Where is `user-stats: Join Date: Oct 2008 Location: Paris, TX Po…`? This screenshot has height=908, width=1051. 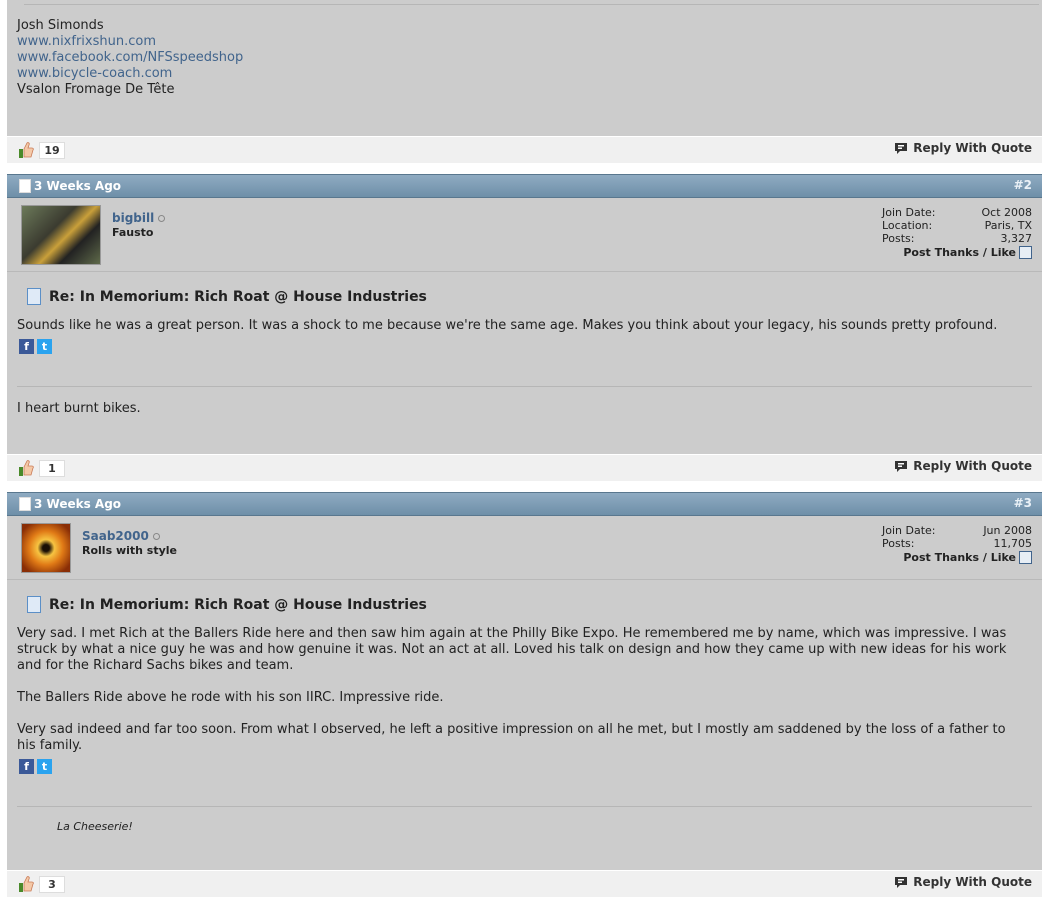
user-stats: Join Date: Oct 2008 Location: Paris, TX Po… is located at coordinates (957, 225).